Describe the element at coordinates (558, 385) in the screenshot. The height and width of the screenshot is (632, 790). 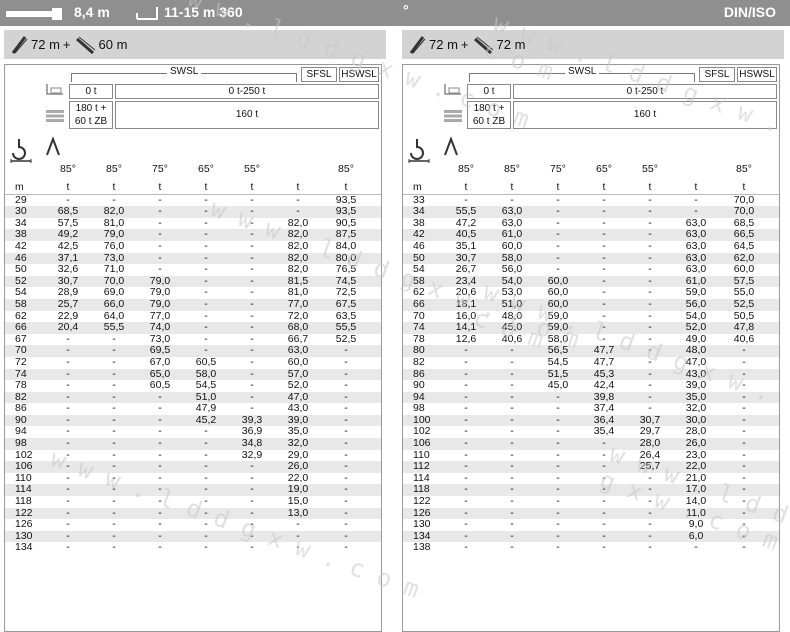
I see `capacity-cell: 45,0` at that location.